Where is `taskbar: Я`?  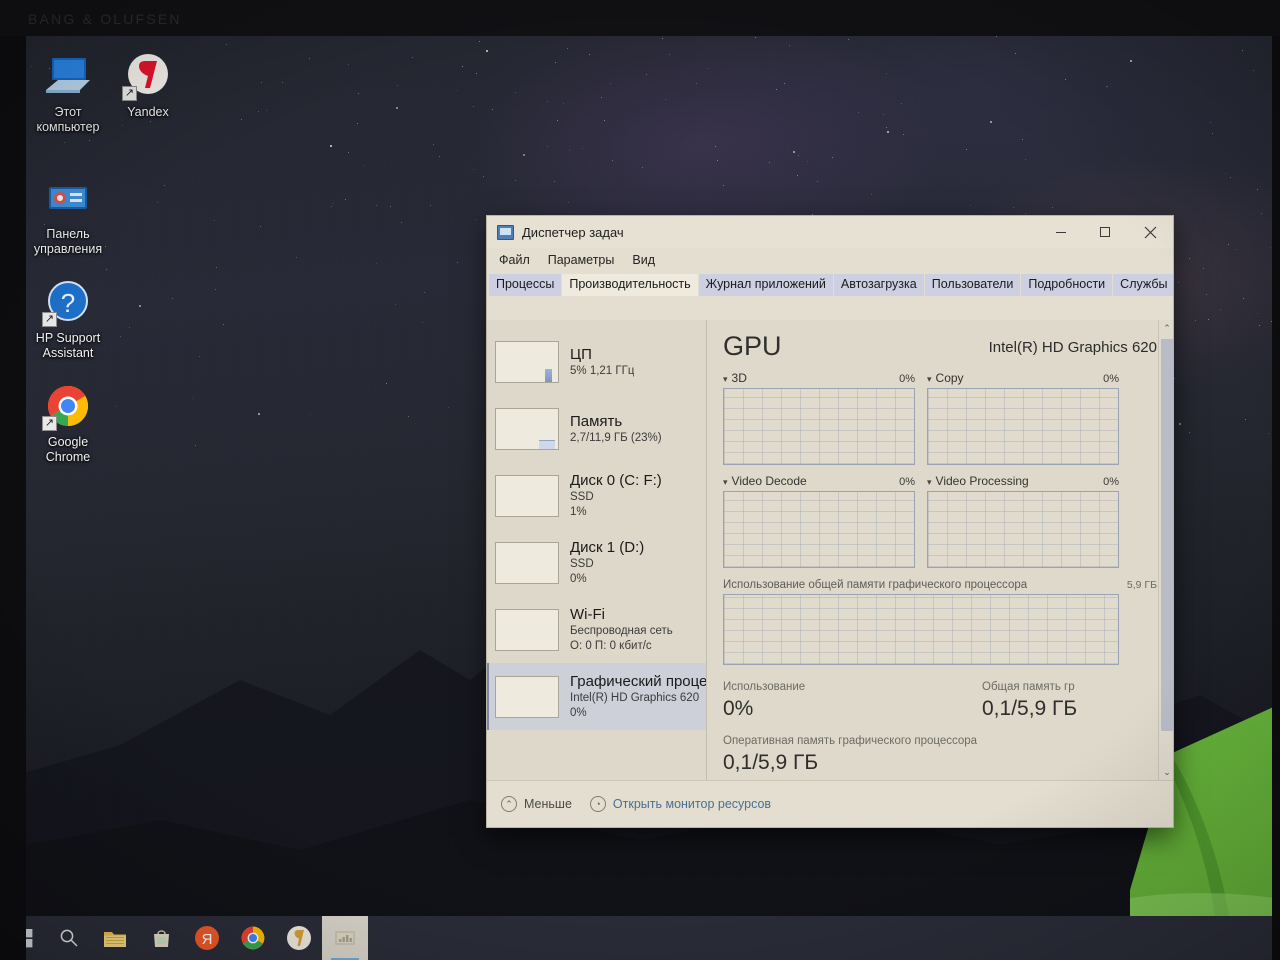 taskbar: Я is located at coordinates (640, 938).